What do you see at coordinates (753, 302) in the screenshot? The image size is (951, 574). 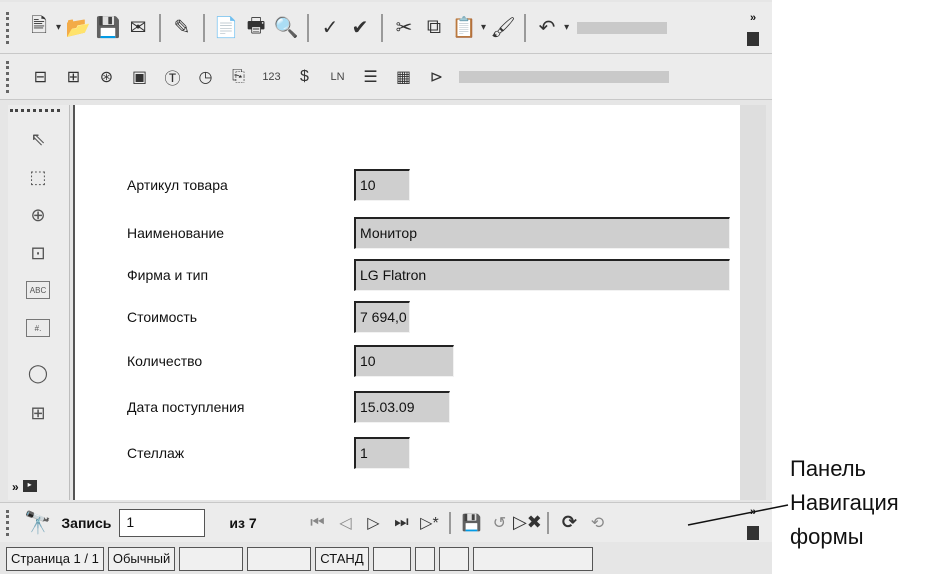 I see `vertical-scrollbar` at bounding box center [753, 302].